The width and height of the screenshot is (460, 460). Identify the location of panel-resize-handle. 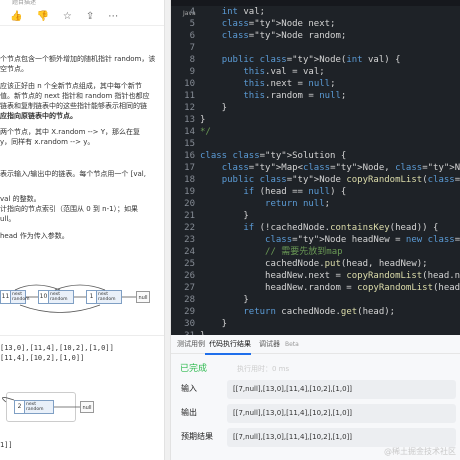
(167, 230).